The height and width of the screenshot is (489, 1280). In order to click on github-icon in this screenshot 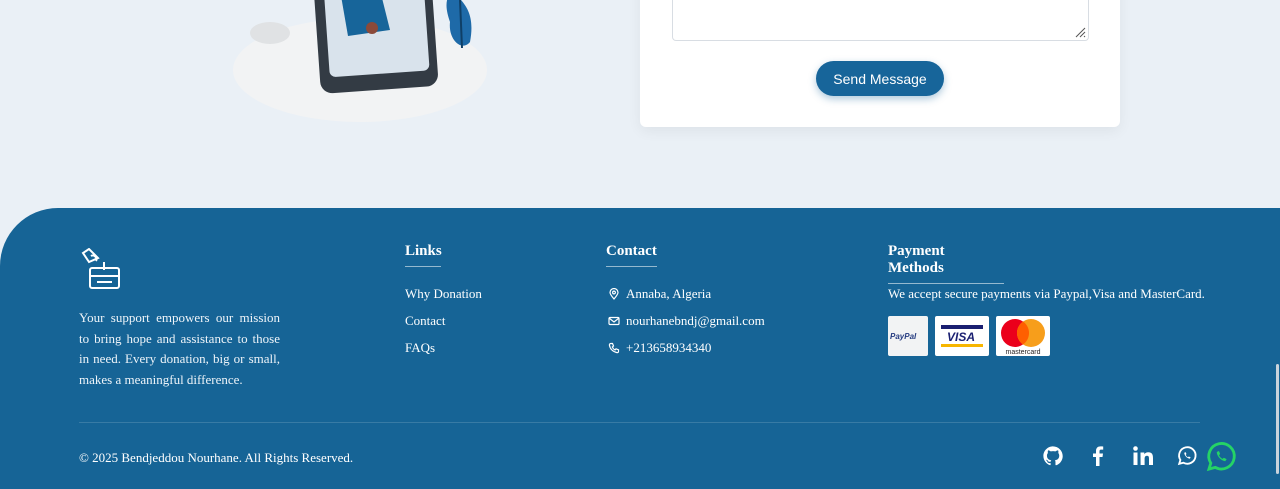, I will do `click(1053, 456)`.